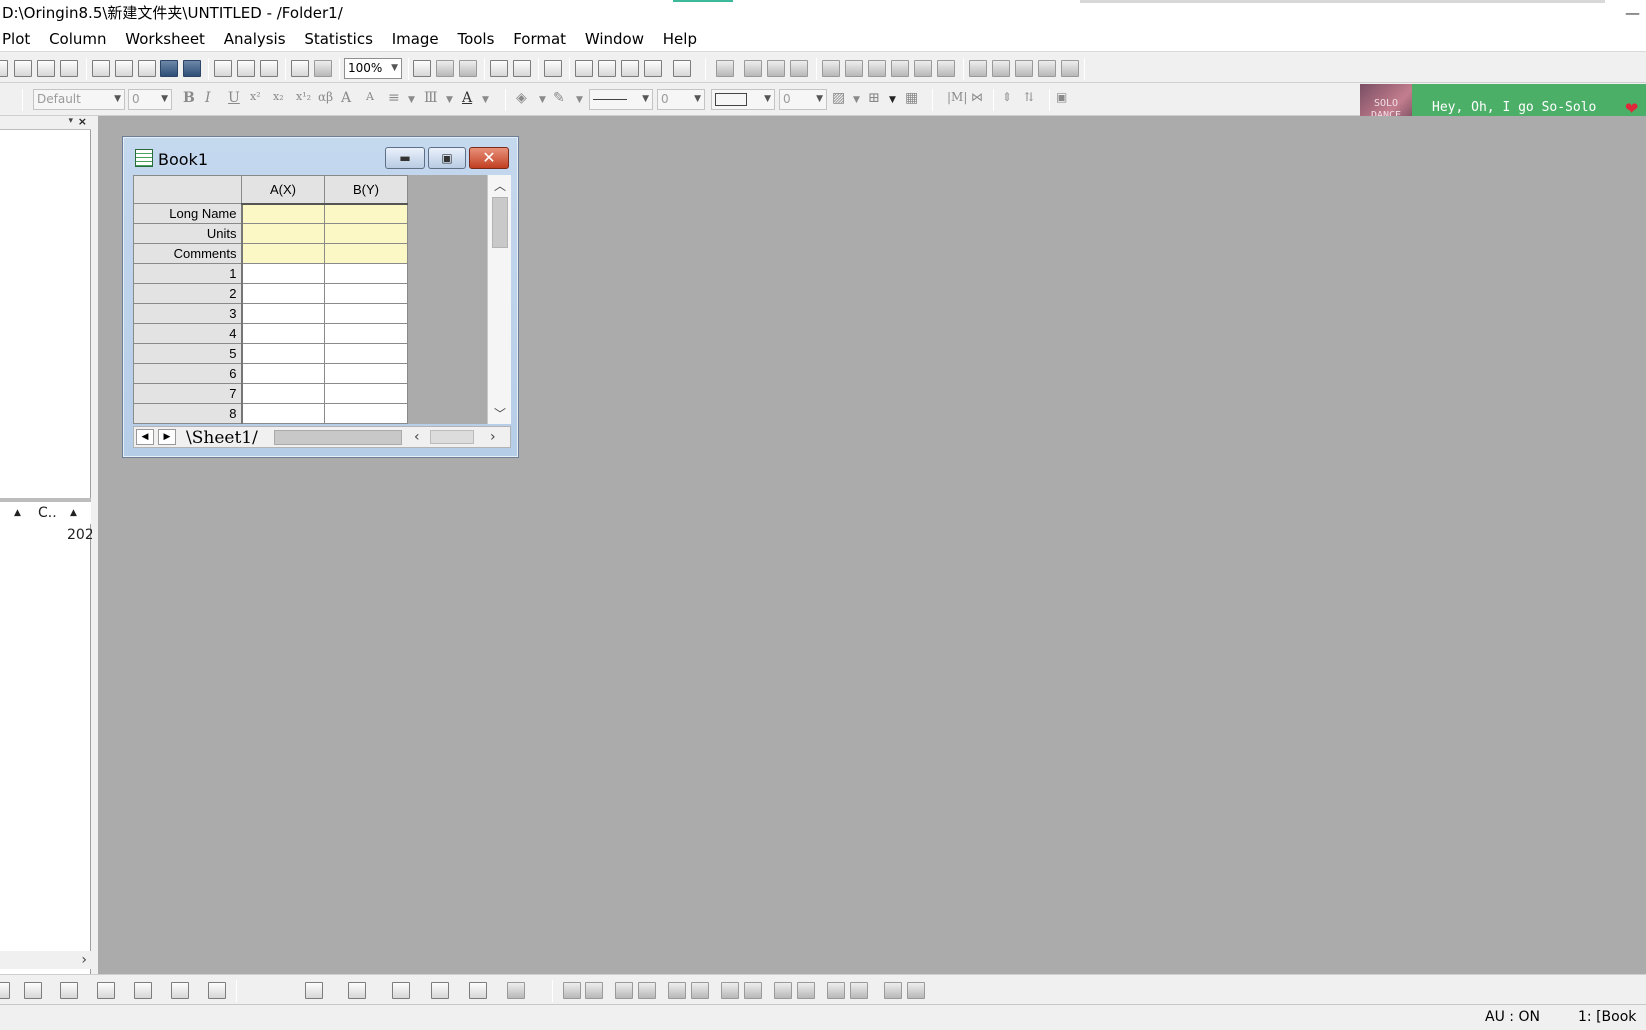  Describe the element at coordinates (79, 99) in the screenshot. I see `font-combo: Default ▼` at that location.